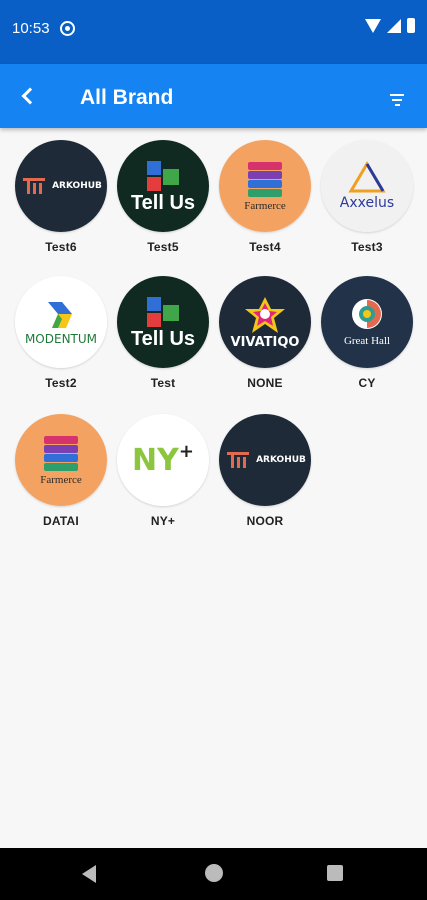  I want to click on filter-button, so click(397, 101).